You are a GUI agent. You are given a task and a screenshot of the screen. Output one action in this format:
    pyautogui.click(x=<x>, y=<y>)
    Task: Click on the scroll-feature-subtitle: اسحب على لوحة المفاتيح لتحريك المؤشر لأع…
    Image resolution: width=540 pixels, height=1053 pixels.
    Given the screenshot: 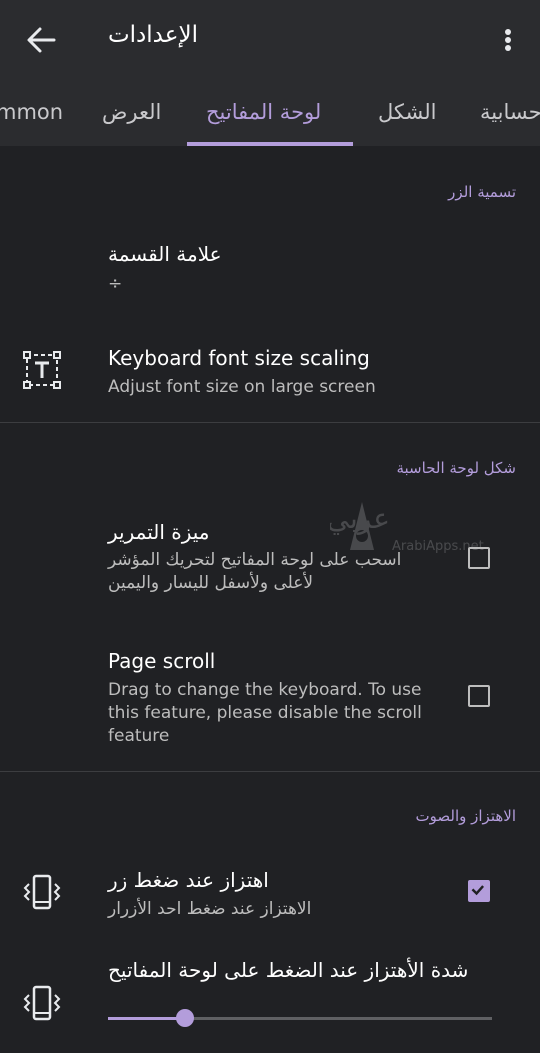 What is the action you would take?
    pyautogui.click(x=255, y=571)
    